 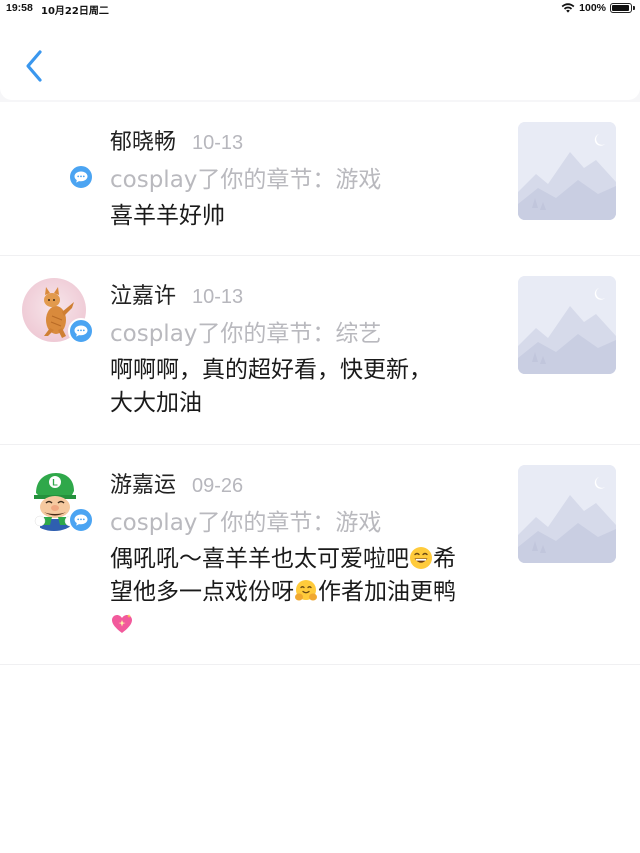 What do you see at coordinates (75, 11) in the screenshot?
I see `status-date: 10月22日周二` at bounding box center [75, 11].